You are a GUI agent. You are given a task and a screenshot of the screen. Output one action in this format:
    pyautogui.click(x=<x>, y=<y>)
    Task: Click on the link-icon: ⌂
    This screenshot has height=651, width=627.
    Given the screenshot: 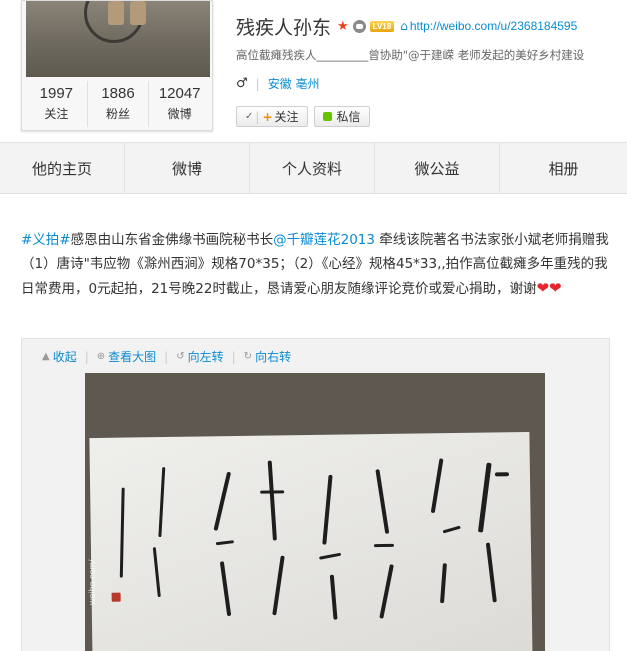 What is the action you would take?
    pyautogui.click(x=404, y=26)
    